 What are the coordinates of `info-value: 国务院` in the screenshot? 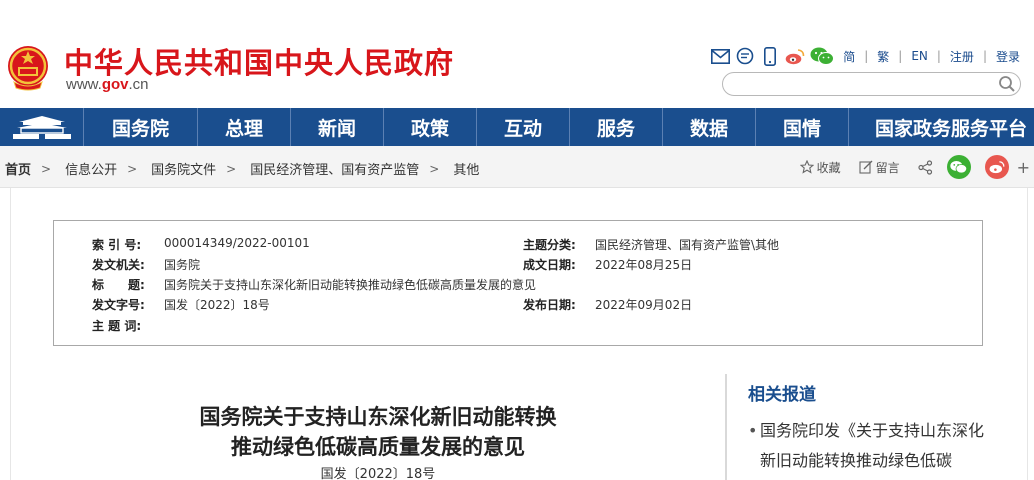 It's located at (182, 265).